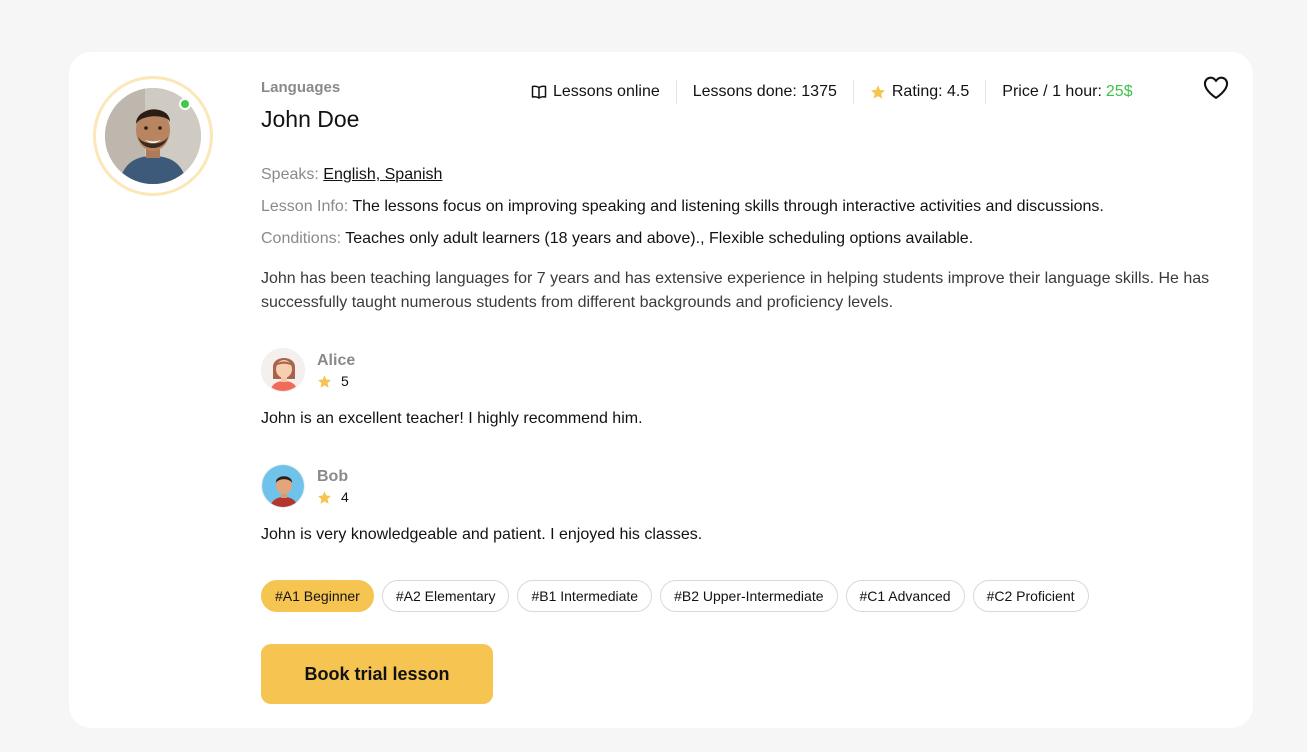 This screenshot has height=752, width=1307. Describe the element at coordinates (744, 91) in the screenshot. I see `stat-lessons-done-label: Lessons done:` at that location.